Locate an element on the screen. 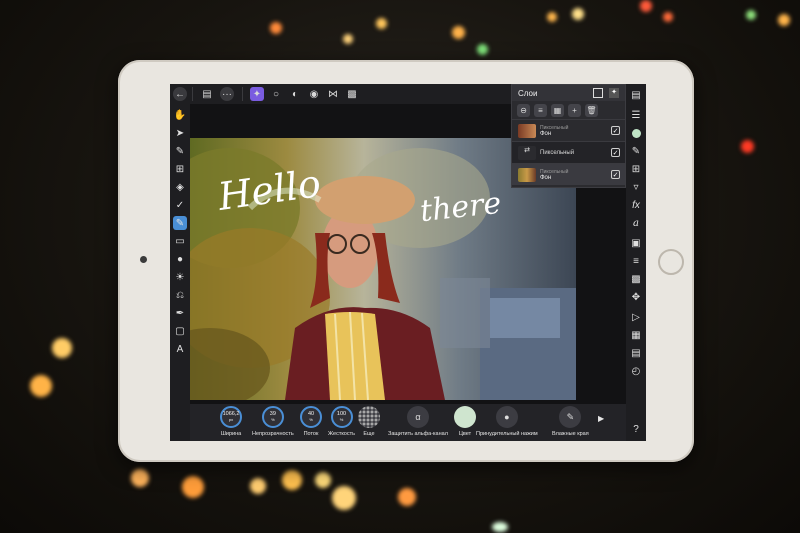 The width and height of the screenshot is (800, 533). hardness-dial: 100 % is located at coordinates (341, 417).